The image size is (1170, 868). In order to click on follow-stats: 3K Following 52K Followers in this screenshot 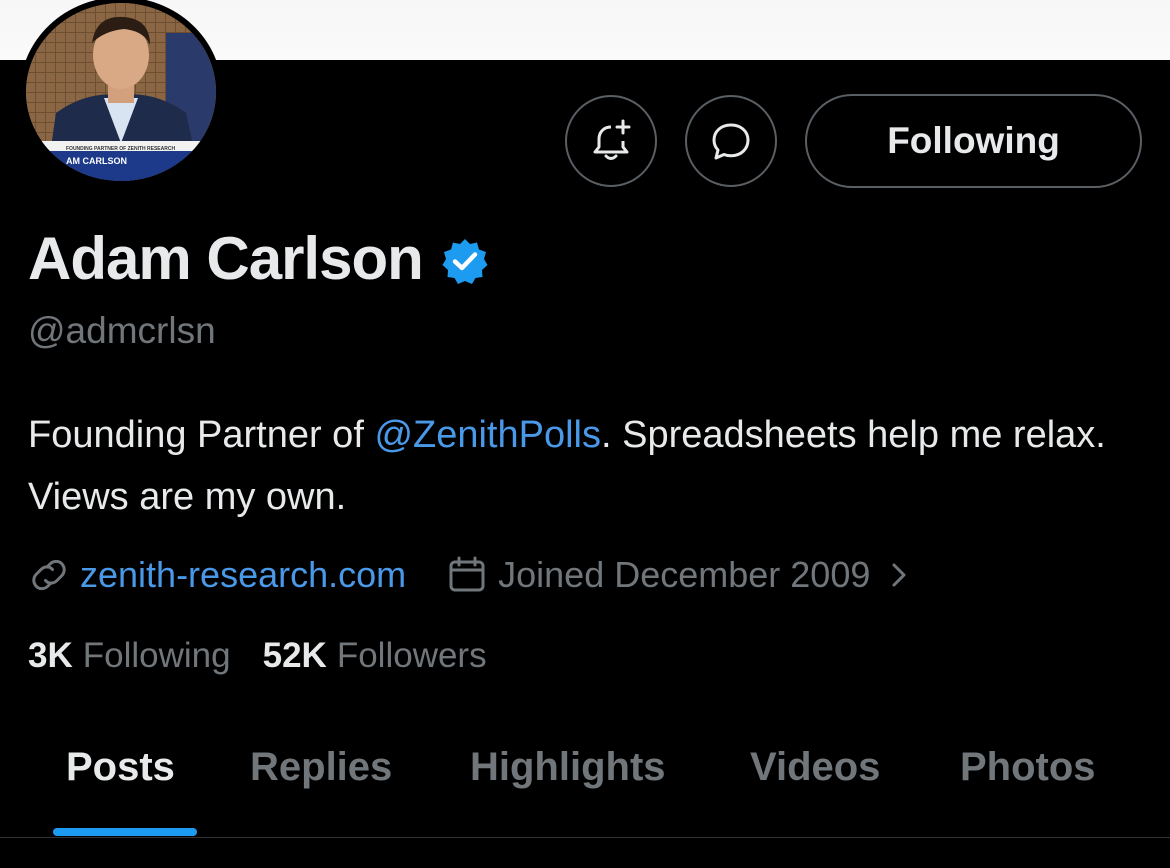, I will do `click(257, 656)`.